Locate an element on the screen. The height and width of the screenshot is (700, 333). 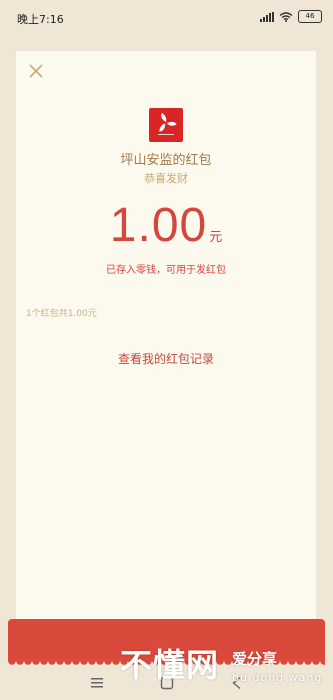
close-icon is located at coordinates (36, 71).